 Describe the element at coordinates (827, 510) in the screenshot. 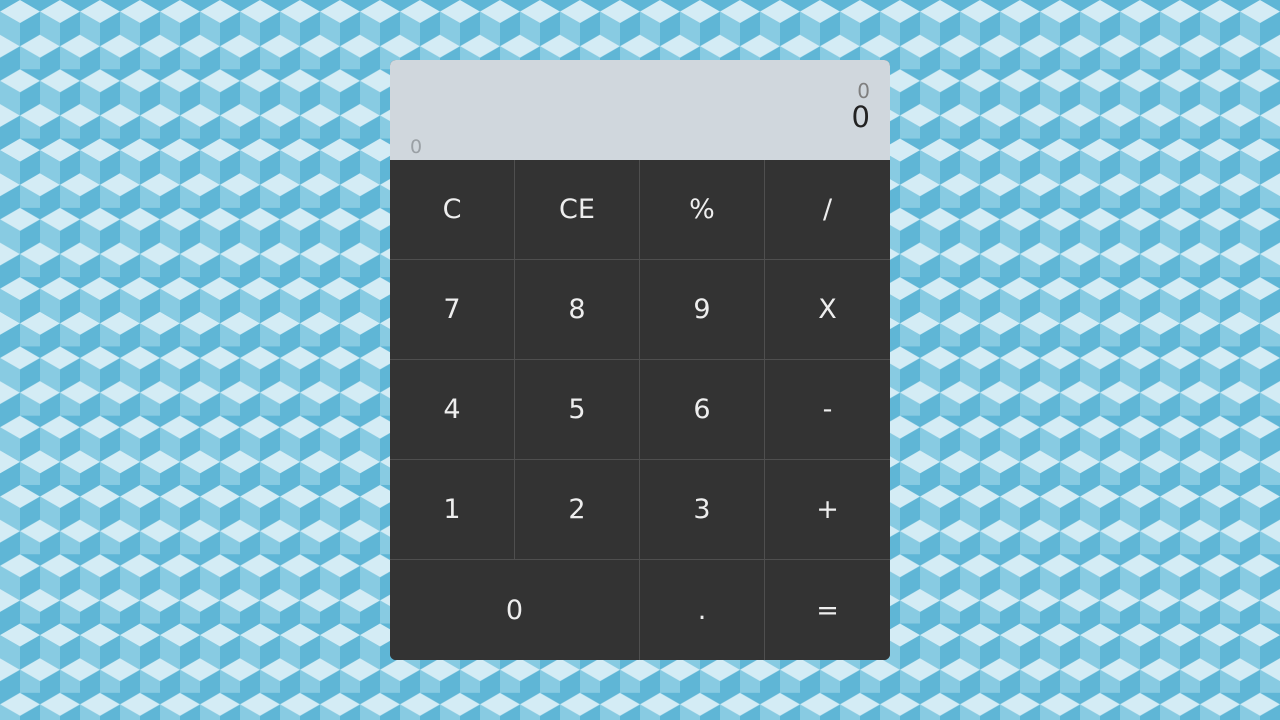

I see `add-button: +` at that location.